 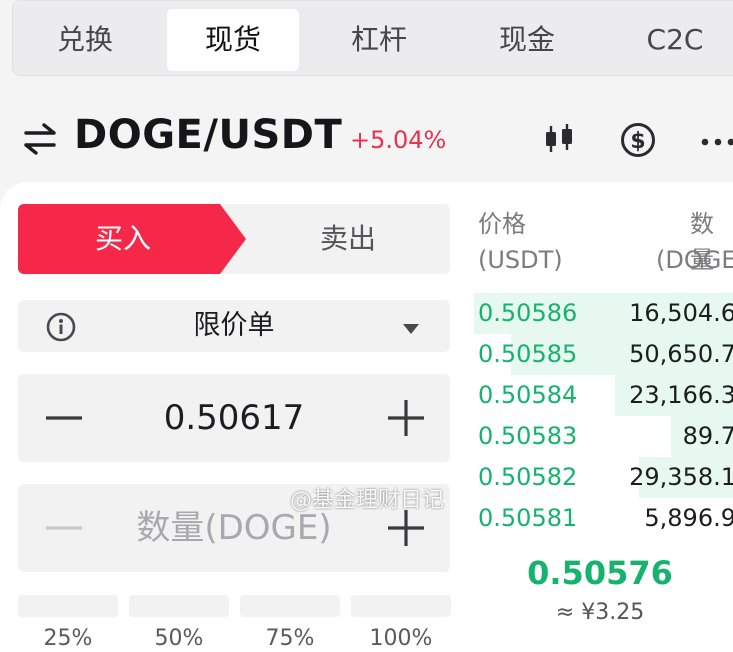 What do you see at coordinates (520, 260) in the screenshot?
I see `price-column-unit: (USDT)` at bounding box center [520, 260].